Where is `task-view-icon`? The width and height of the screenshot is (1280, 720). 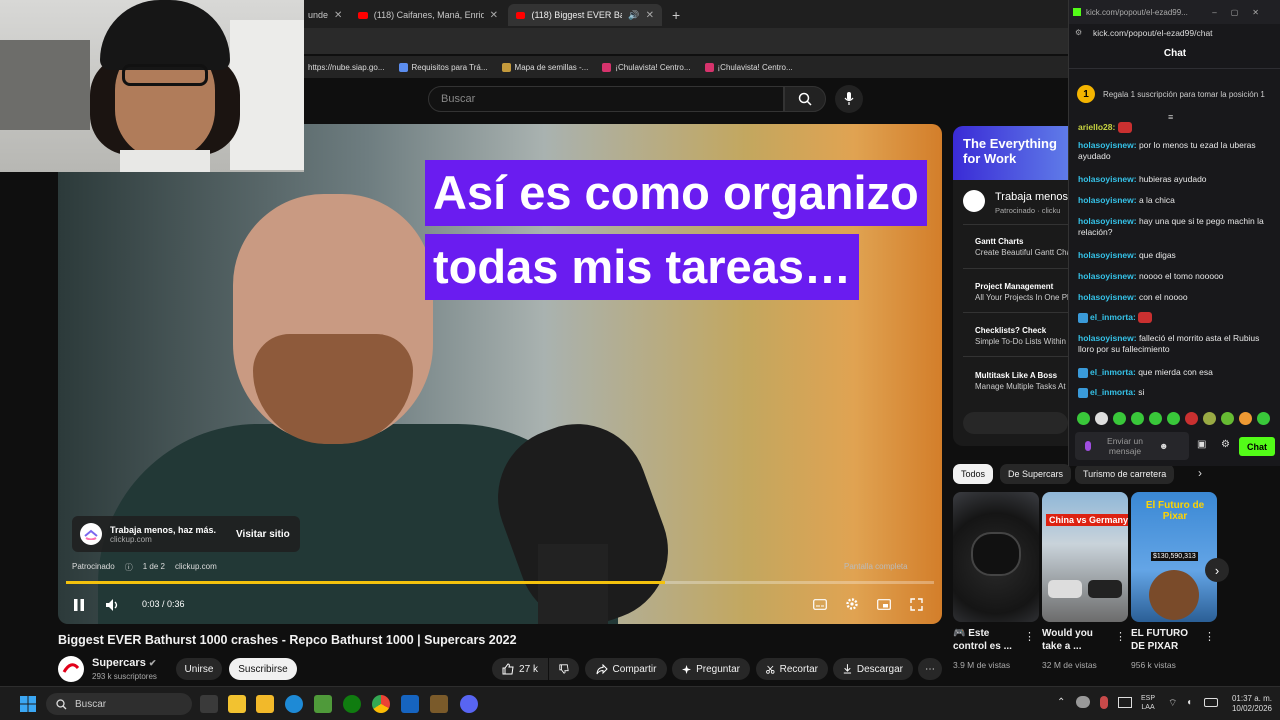 task-view-icon is located at coordinates (209, 704).